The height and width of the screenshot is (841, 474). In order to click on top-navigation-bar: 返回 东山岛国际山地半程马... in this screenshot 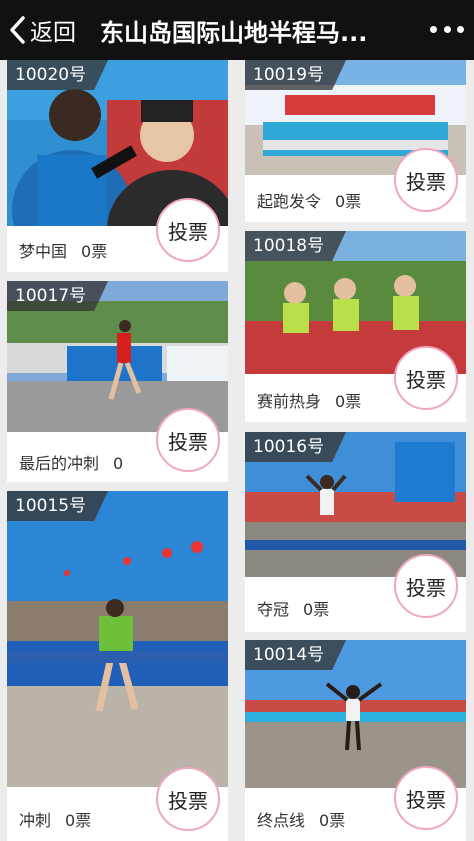, I will do `click(237, 30)`.